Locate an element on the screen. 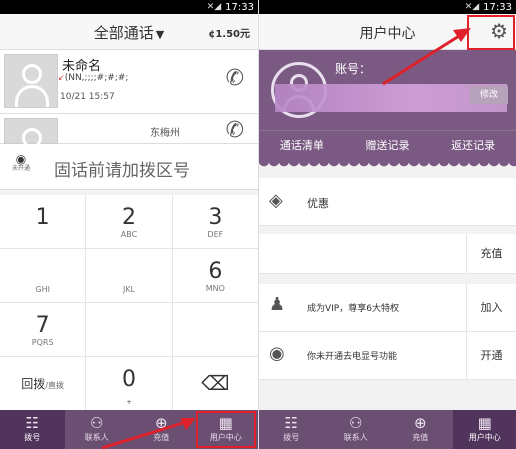 The image size is (516, 449). call-log-row: 东梅州 ✆ is located at coordinates (129, 131).